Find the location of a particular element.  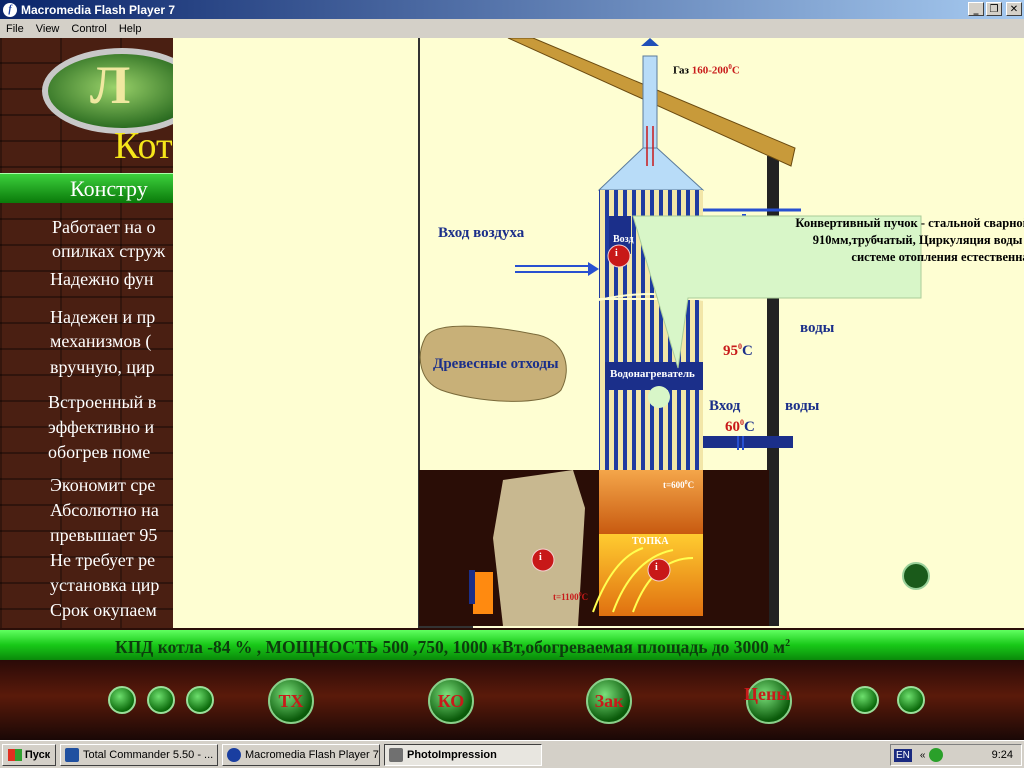

menu-bar: File View Control Help is located at coordinates (512, 28).